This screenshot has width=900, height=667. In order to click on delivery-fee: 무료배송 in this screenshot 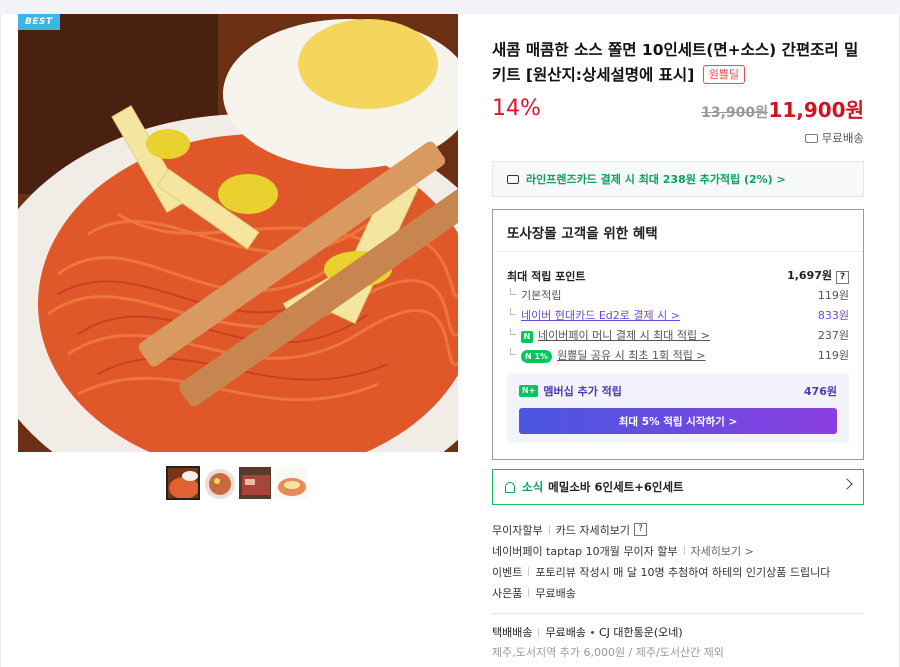, I will do `click(565, 632)`.